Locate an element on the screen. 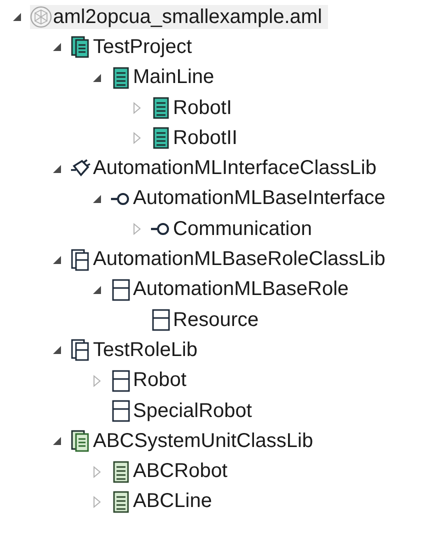  tree-item: Communication is located at coordinates (234, 229).